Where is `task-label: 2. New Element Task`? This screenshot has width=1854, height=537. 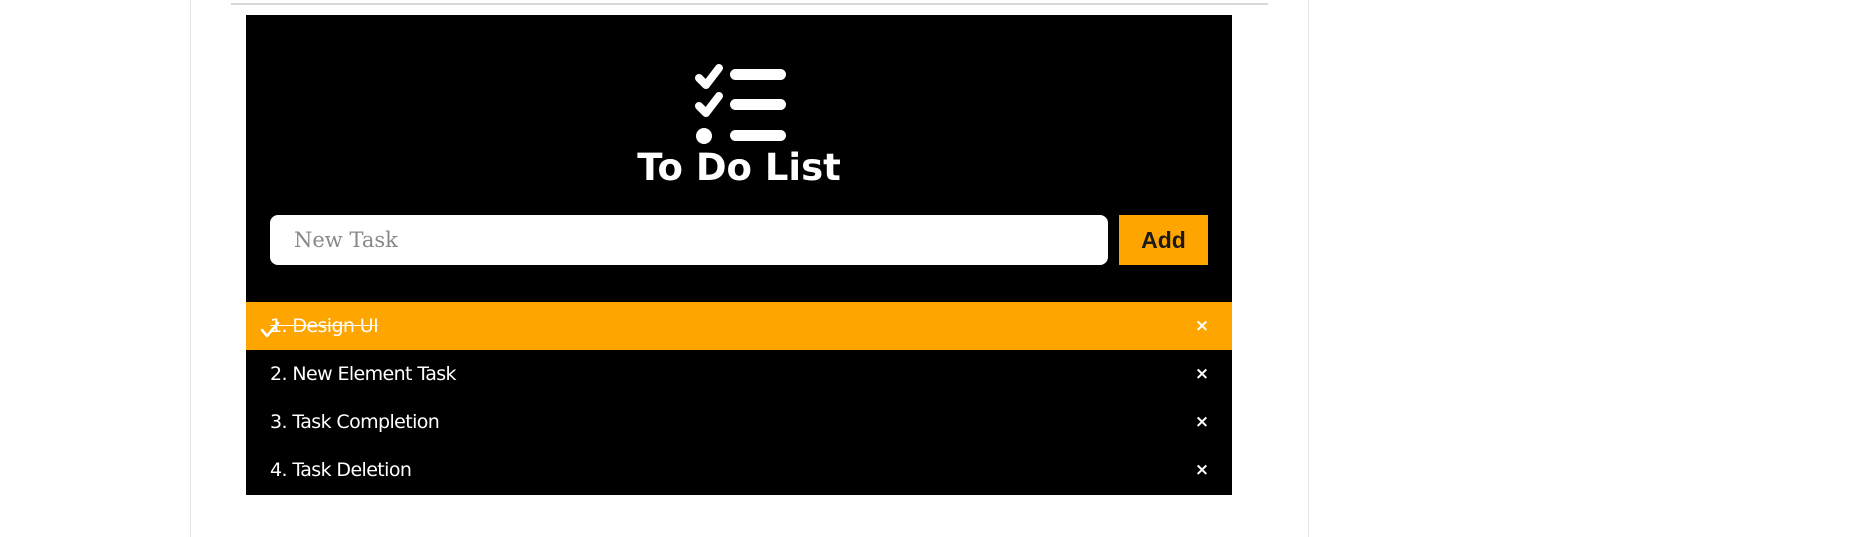
task-label: 2. New Element Task is located at coordinates (363, 374).